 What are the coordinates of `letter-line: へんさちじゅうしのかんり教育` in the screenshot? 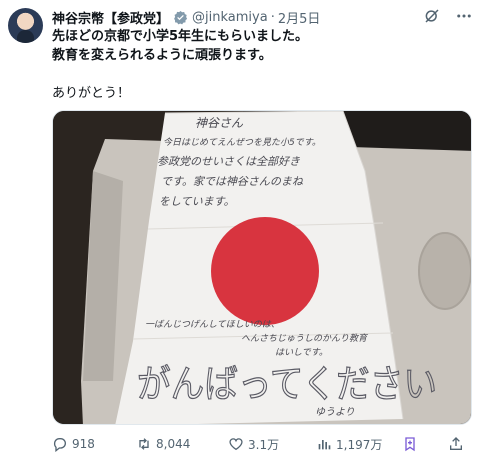 It's located at (305, 338).